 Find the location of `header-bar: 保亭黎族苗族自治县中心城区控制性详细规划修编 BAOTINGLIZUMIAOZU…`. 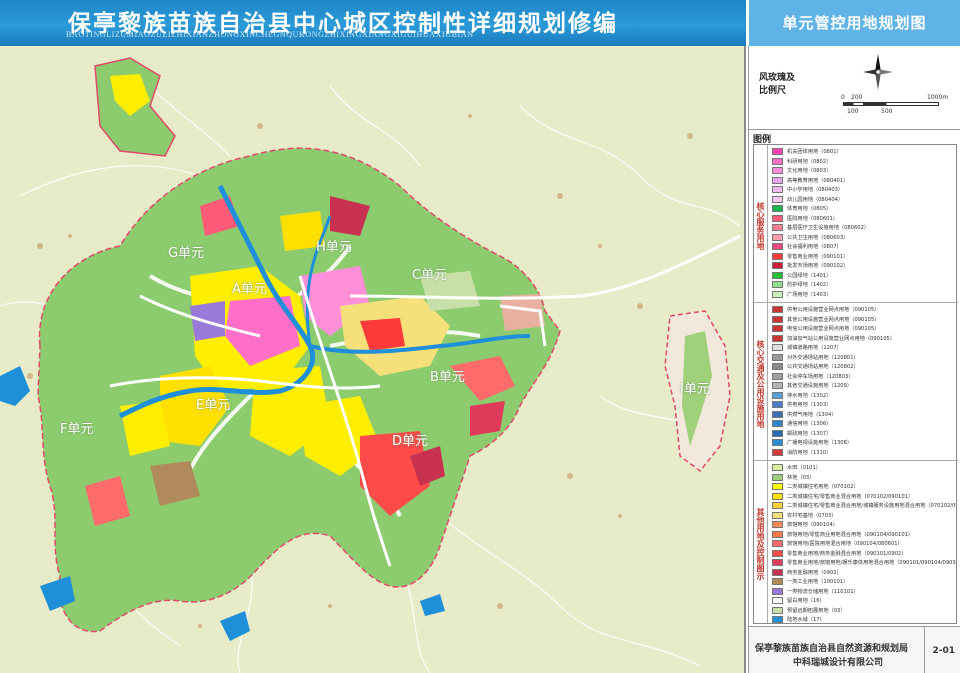

header-bar: 保亭黎族苗族自治县中心城区控制性详细规划修编 BAOTINGLIZUMIAOZU… is located at coordinates (480, 23).